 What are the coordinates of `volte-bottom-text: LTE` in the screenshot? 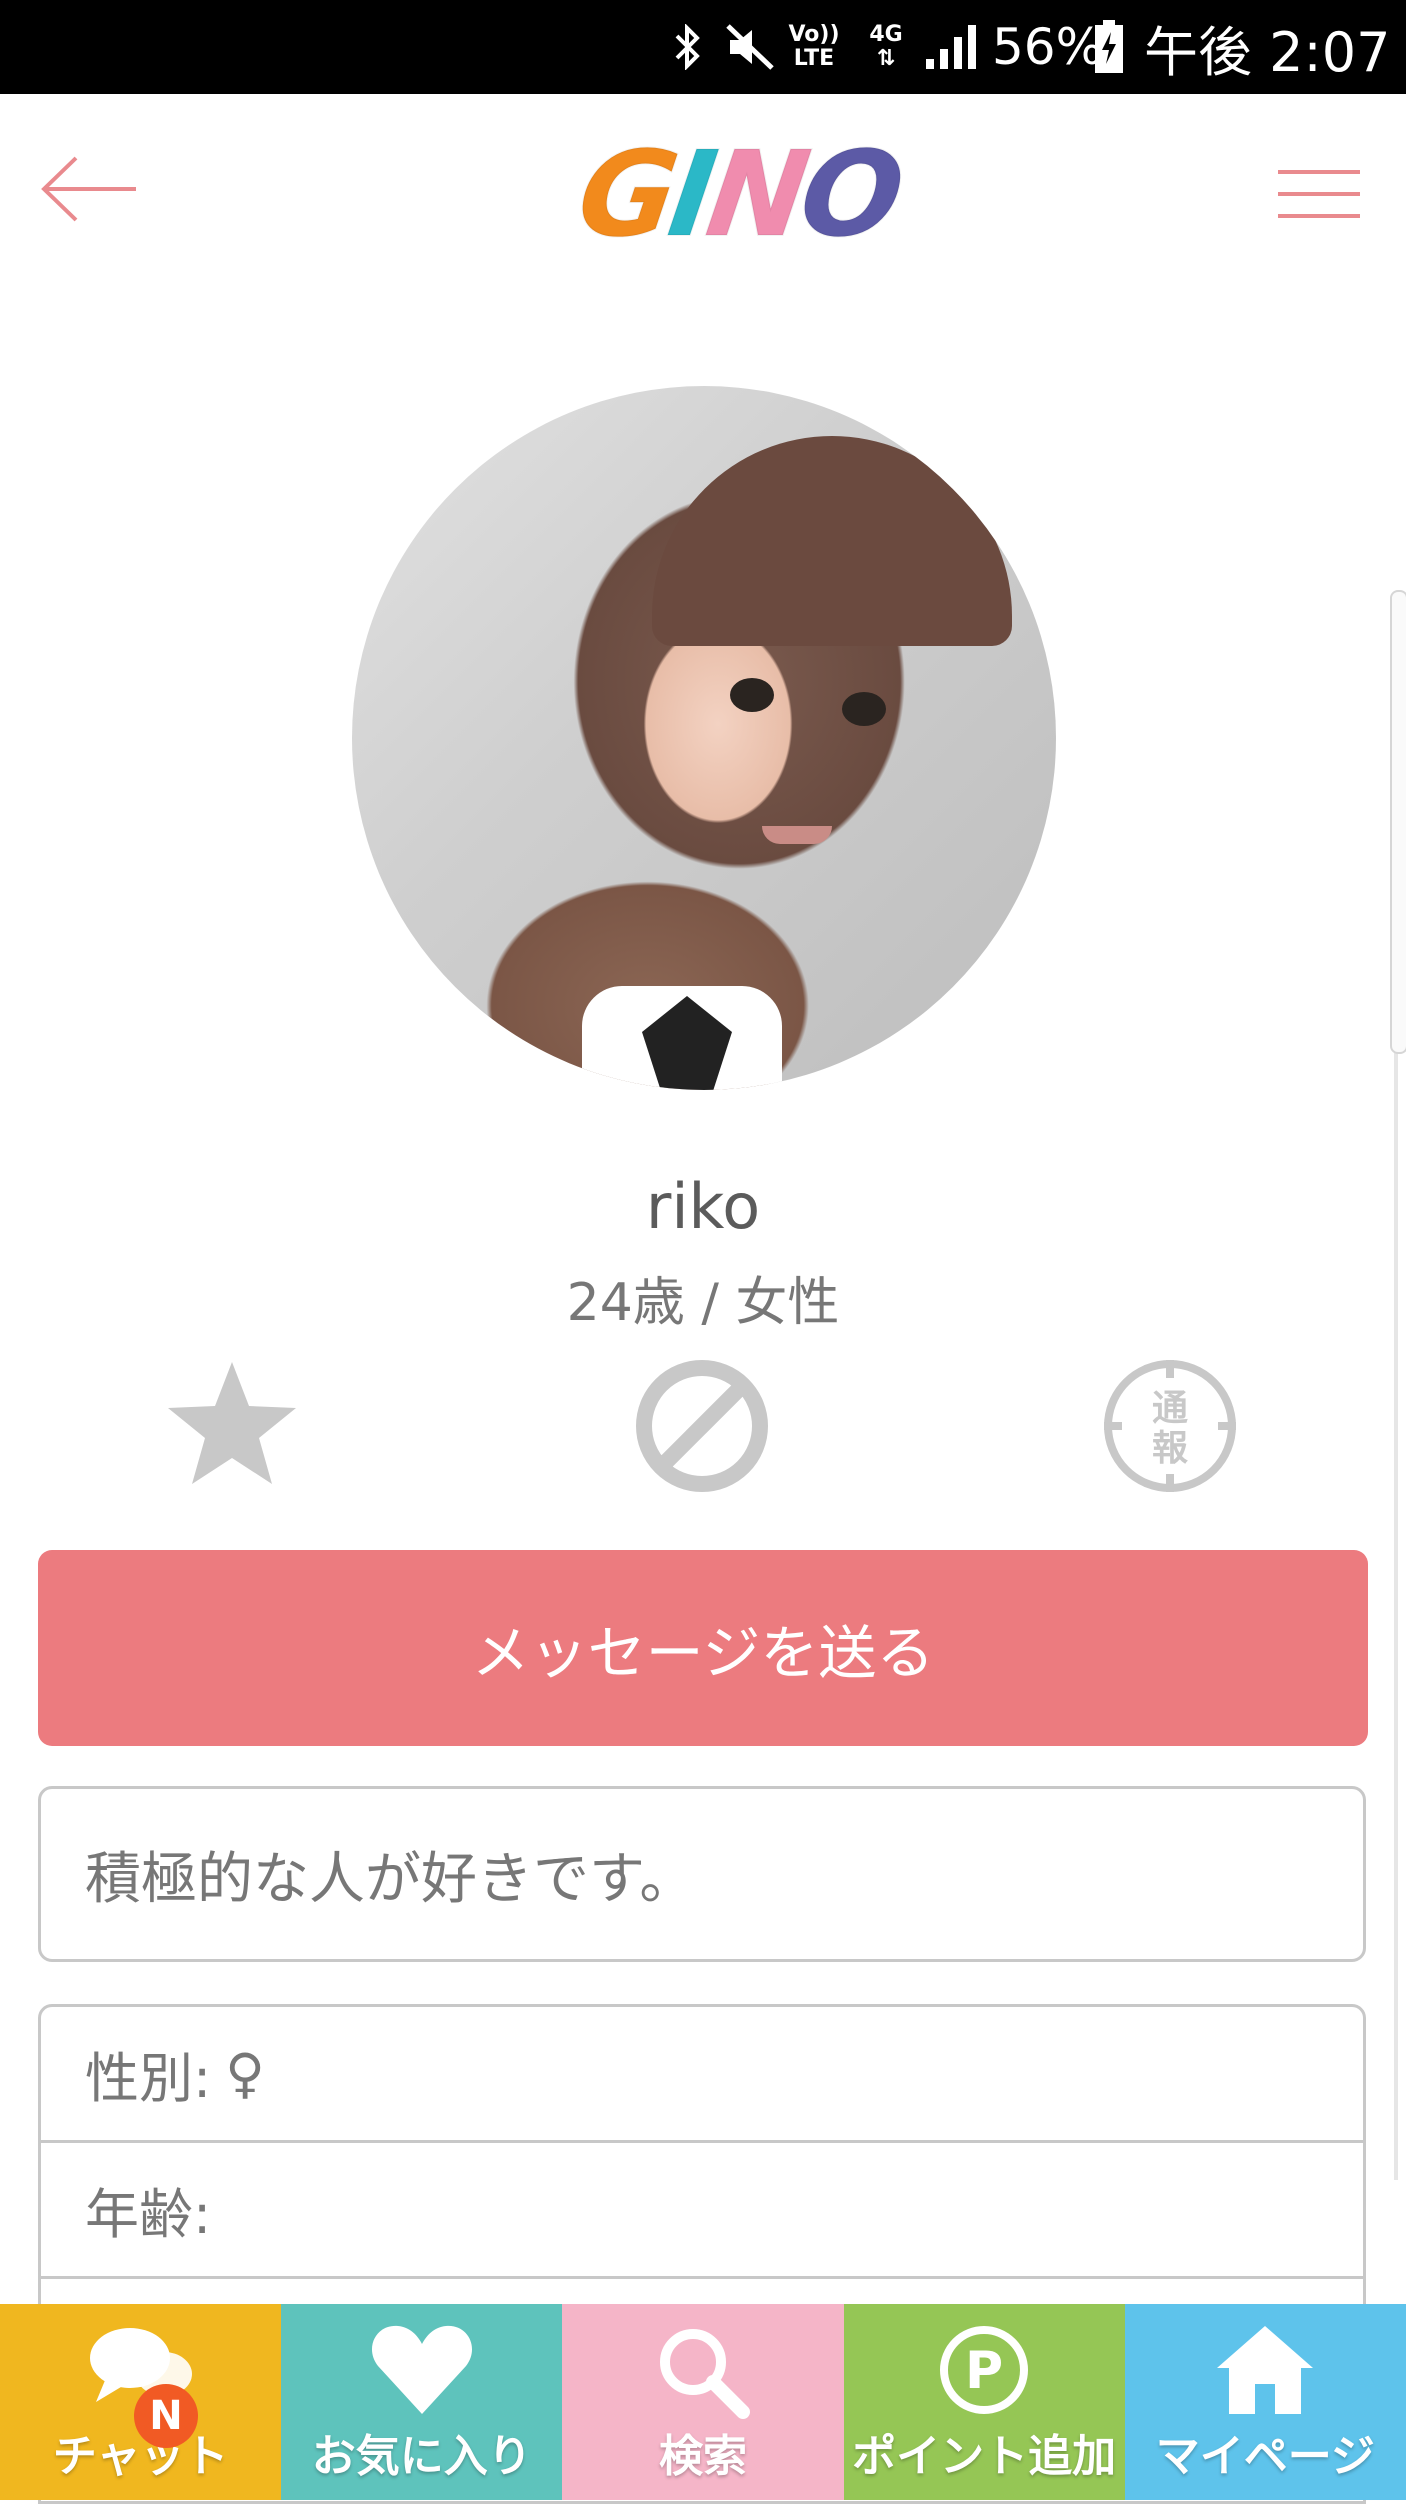 It's located at (814, 58).